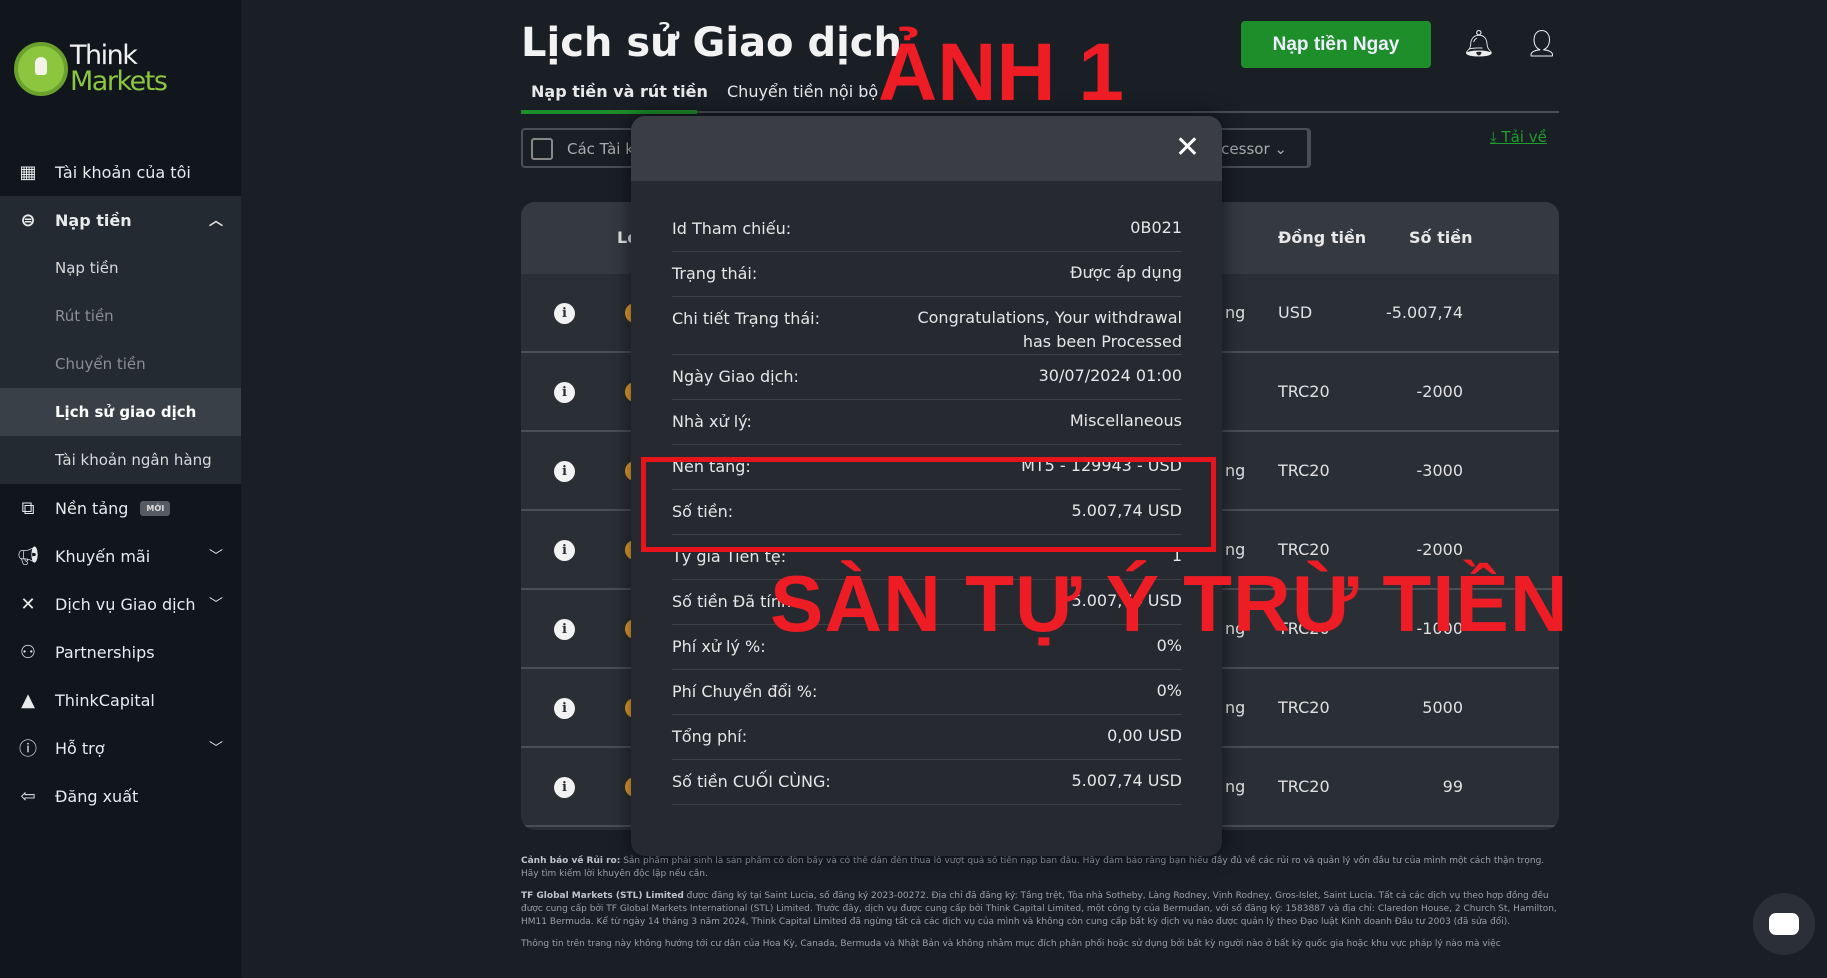 The width and height of the screenshot is (1827, 978). I want to click on tab-deposits-withdrawals: Nạp tiền và rút tiền, so click(619, 91).